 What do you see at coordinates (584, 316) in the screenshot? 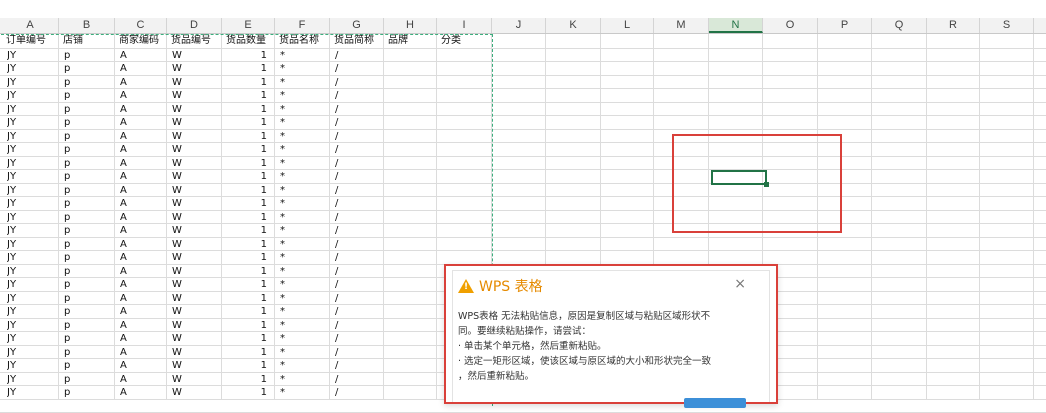
I see `dialog-message-line: WPS表格 无法粘贴信息，原因是复制区域与粘贴区域形状不` at bounding box center [584, 316].